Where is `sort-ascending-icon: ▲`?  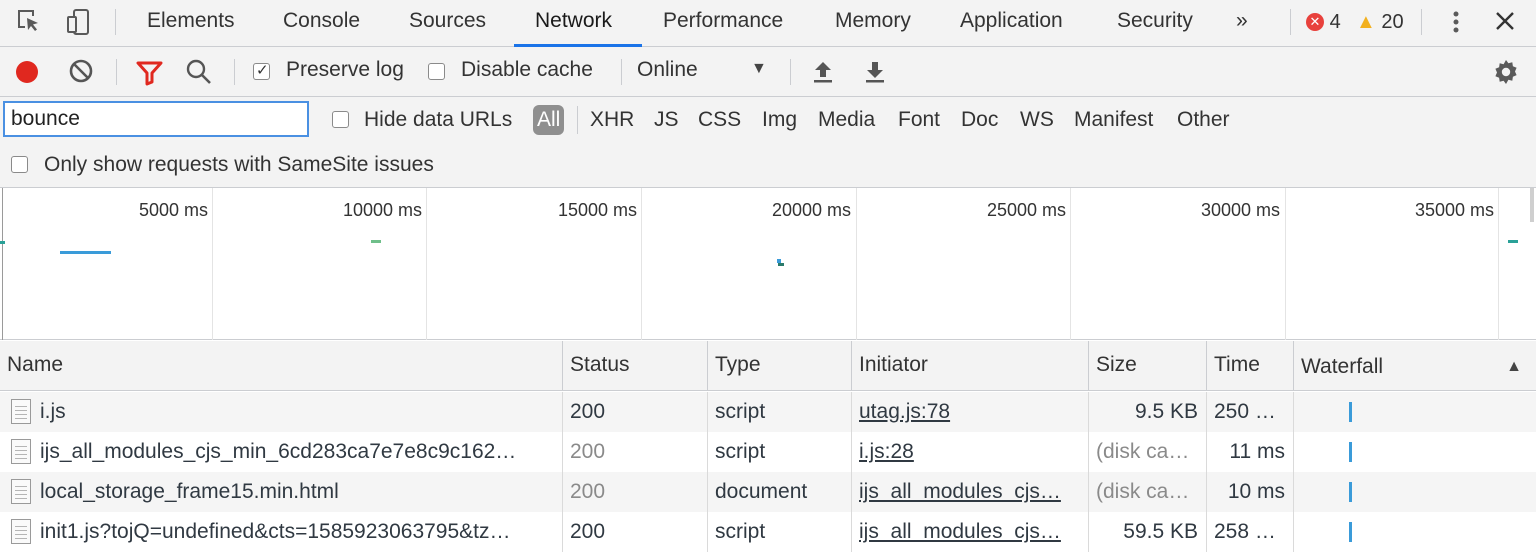 sort-ascending-icon: ▲ is located at coordinates (1514, 366).